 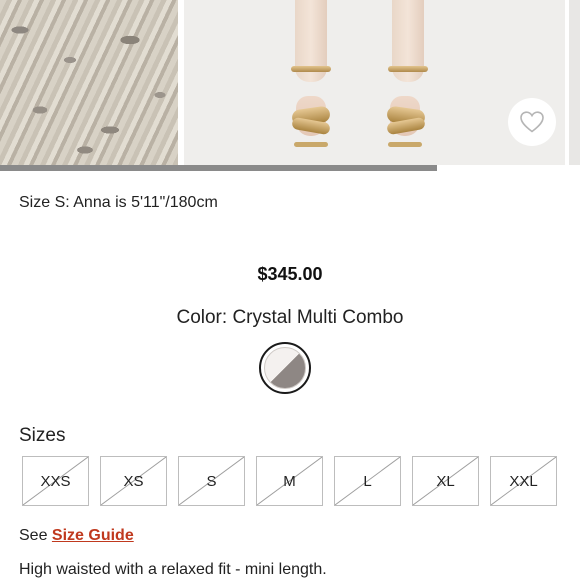 What do you see at coordinates (574, 82) in the screenshot?
I see `product-image-next-peek` at bounding box center [574, 82].